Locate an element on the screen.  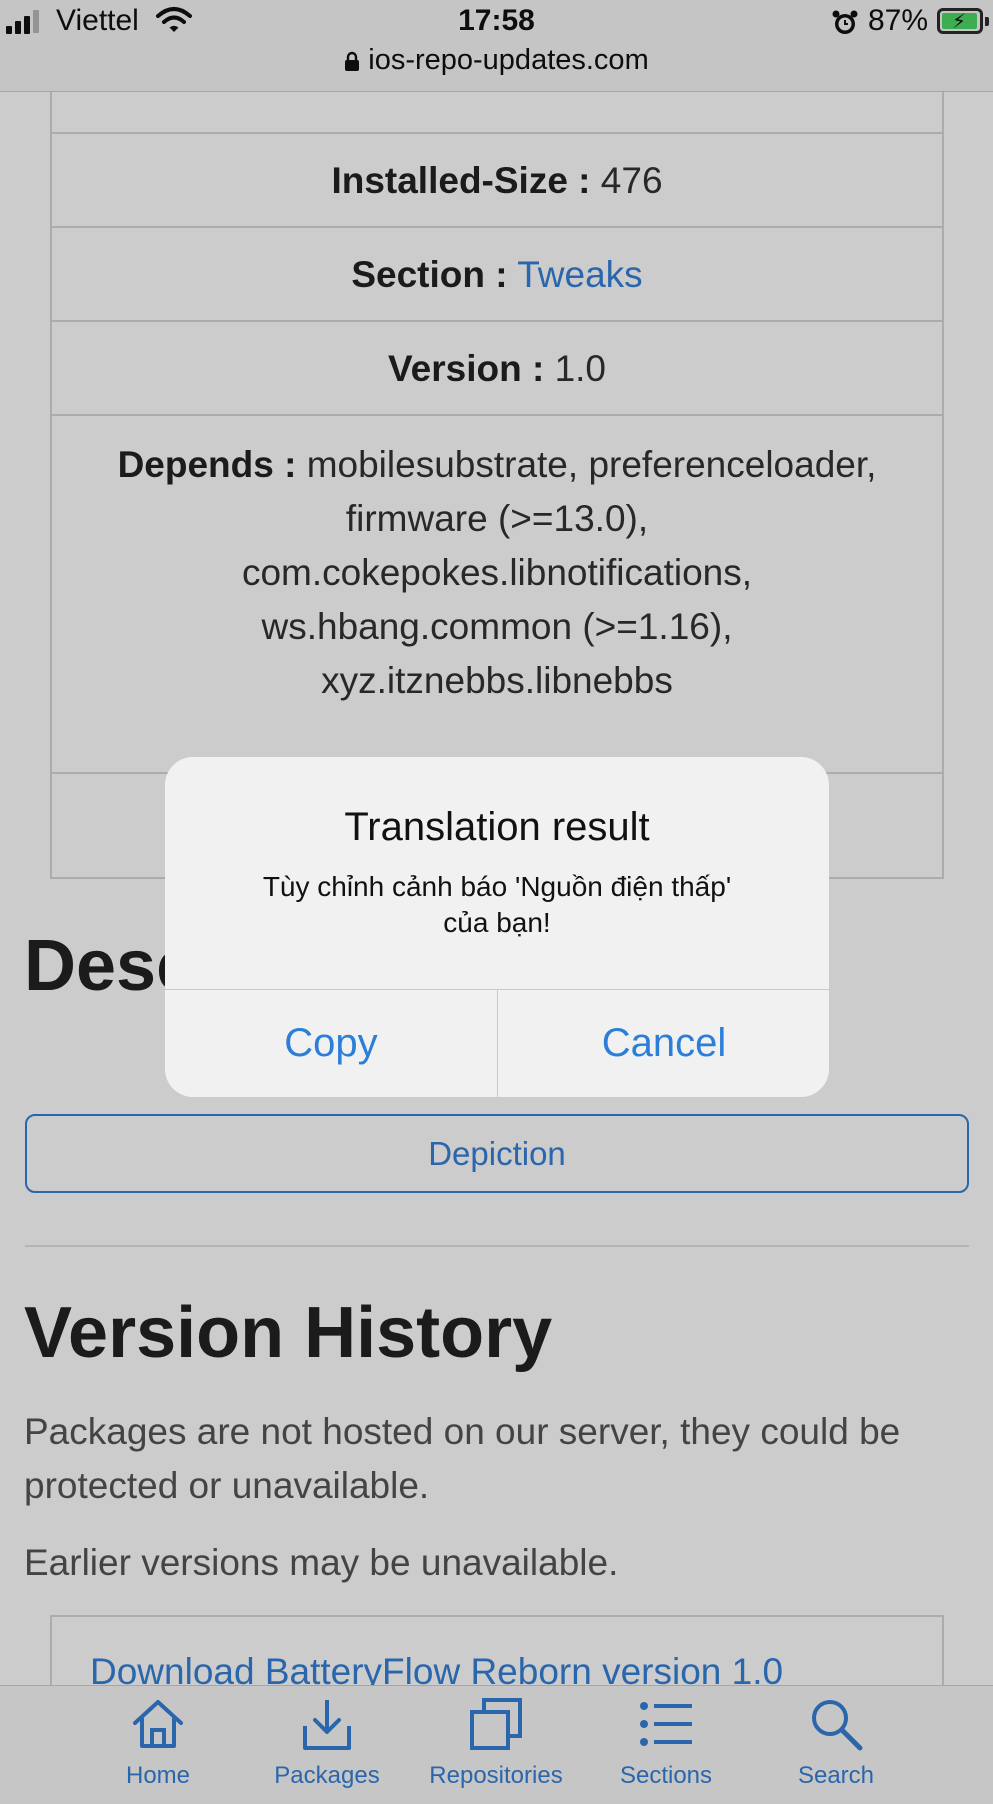
alert-message-line-2: của bạn! is located at coordinates (497, 922).